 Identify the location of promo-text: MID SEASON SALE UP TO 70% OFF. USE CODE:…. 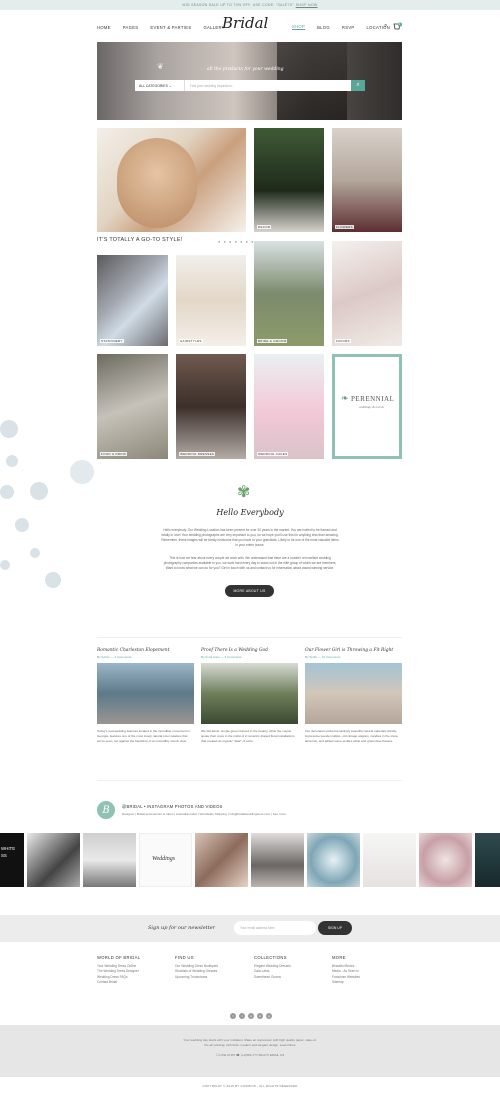
(238, 5).